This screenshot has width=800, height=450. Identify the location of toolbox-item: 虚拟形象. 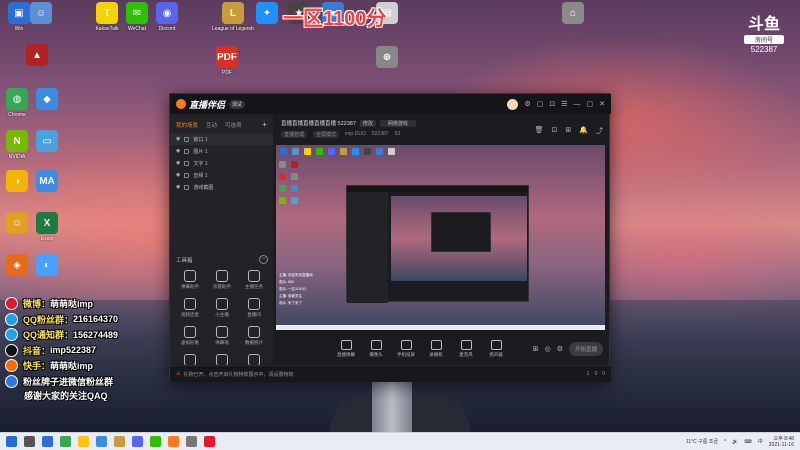
(190, 336).